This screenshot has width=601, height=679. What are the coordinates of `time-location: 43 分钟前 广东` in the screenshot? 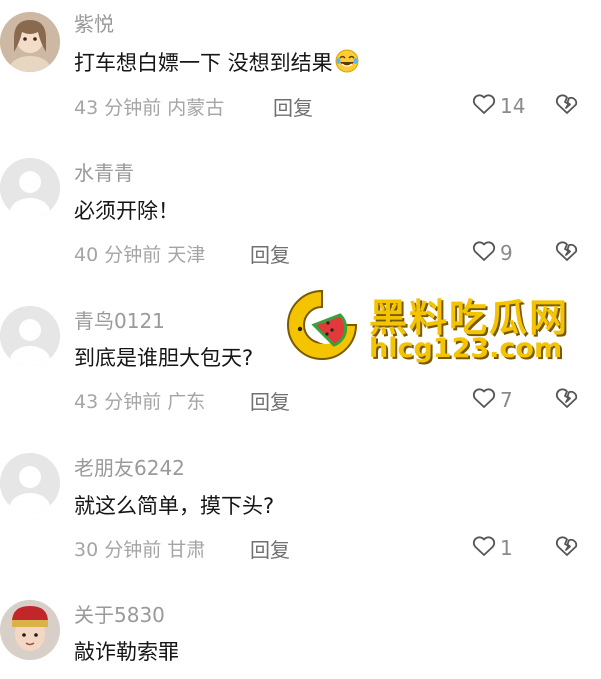 It's located at (140, 402).